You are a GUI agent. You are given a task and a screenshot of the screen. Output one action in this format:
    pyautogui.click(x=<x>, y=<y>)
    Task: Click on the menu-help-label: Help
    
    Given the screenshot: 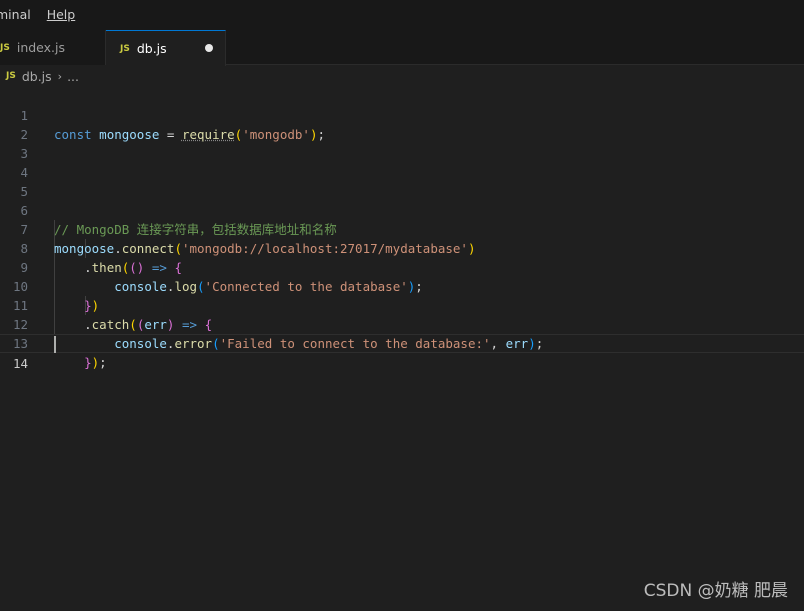 What is the action you would take?
    pyautogui.click(x=61, y=14)
    